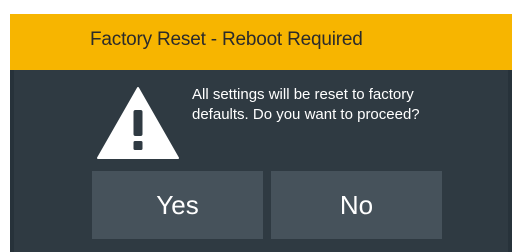  What do you see at coordinates (226, 39) in the screenshot?
I see `dialog-title: Factory Reset - Reboot Required` at bounding box center [226, 39].